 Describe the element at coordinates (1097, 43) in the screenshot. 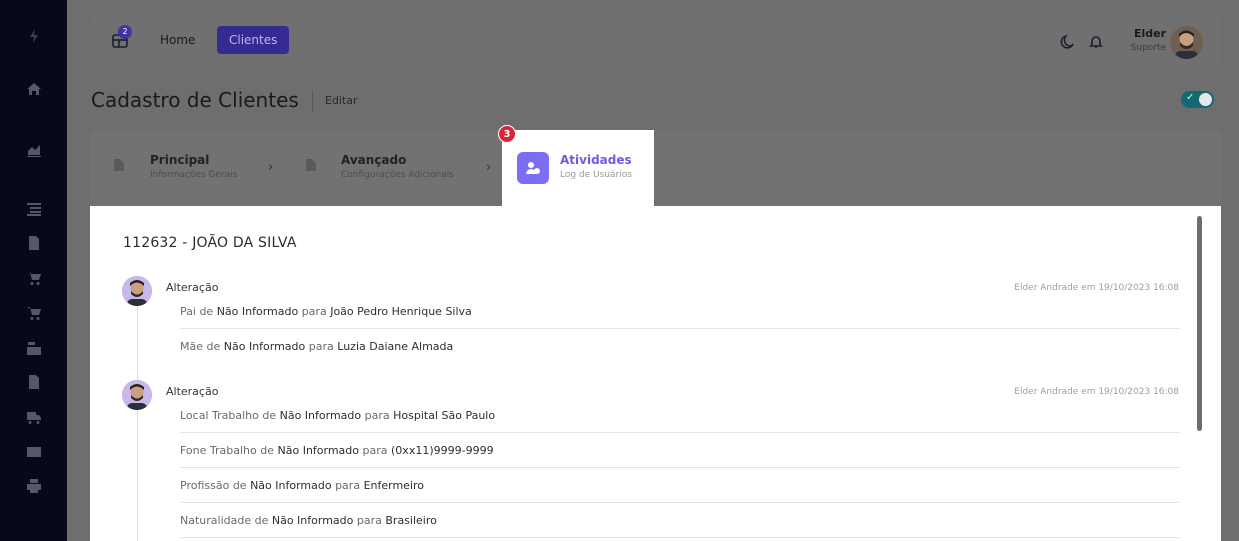

I see `bell-icon` at that location.